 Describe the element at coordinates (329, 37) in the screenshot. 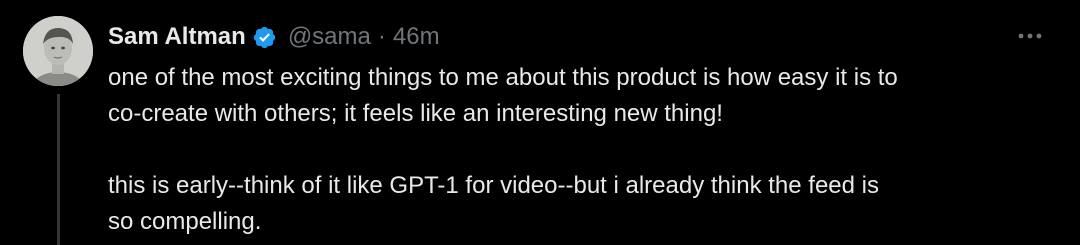

I see `author-handle: @sama` at that location.